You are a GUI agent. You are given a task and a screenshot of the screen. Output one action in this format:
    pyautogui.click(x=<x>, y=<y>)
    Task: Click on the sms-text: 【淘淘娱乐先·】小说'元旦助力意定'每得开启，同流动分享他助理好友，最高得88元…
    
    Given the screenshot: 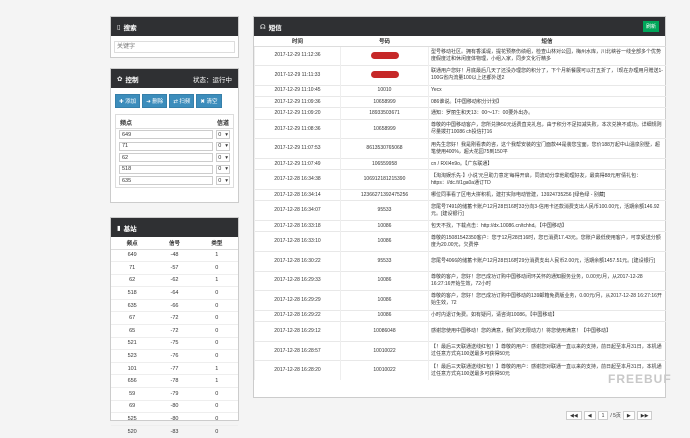 What is the action you would take?
    pyautogui.click(x=547, y=179)
    